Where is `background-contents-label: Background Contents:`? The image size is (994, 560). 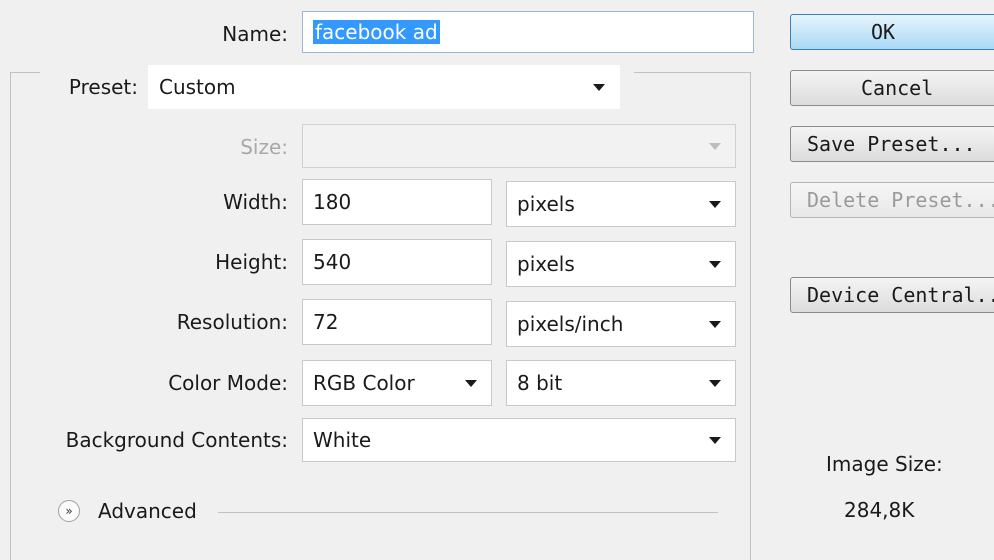
background-contents-label: Background Contents: is located at coordinates (176, 440).